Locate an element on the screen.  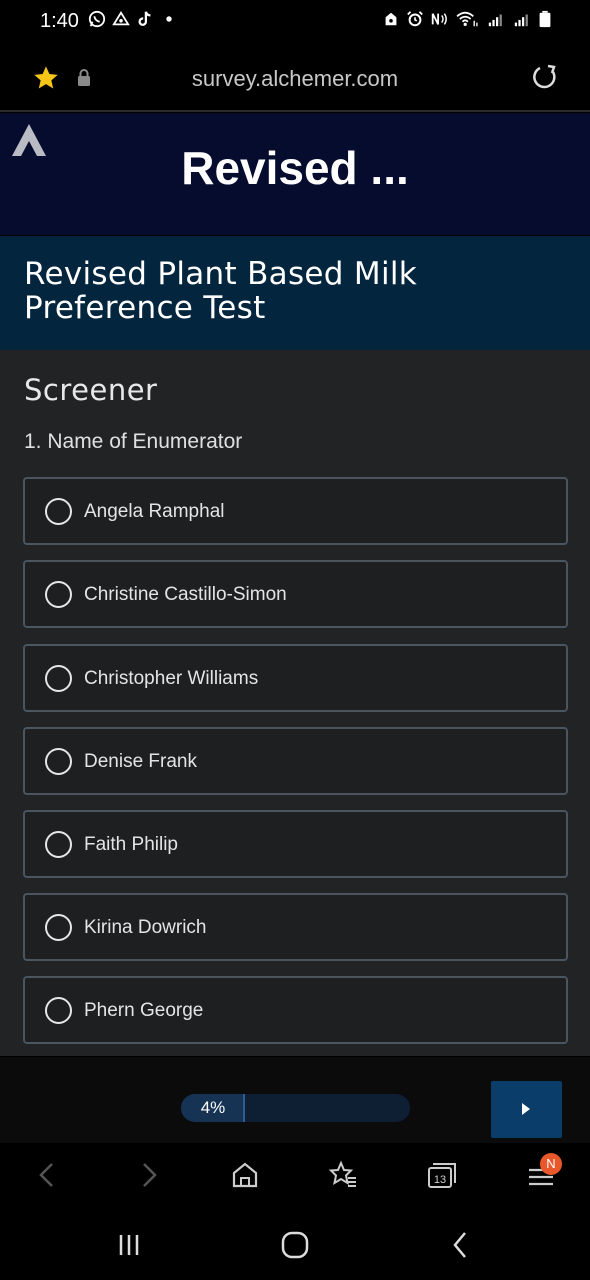
home-icon is located at coordinates (245, 1175).